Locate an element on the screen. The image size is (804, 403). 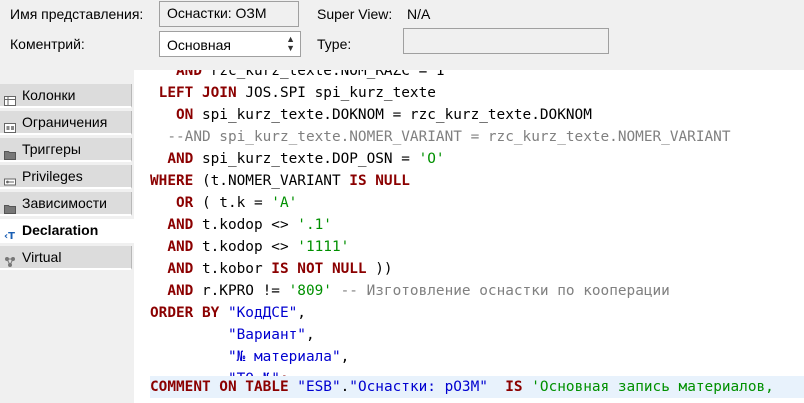
spin-arrows-icon: ▲ ▼ is located at coordinates (290, 44).